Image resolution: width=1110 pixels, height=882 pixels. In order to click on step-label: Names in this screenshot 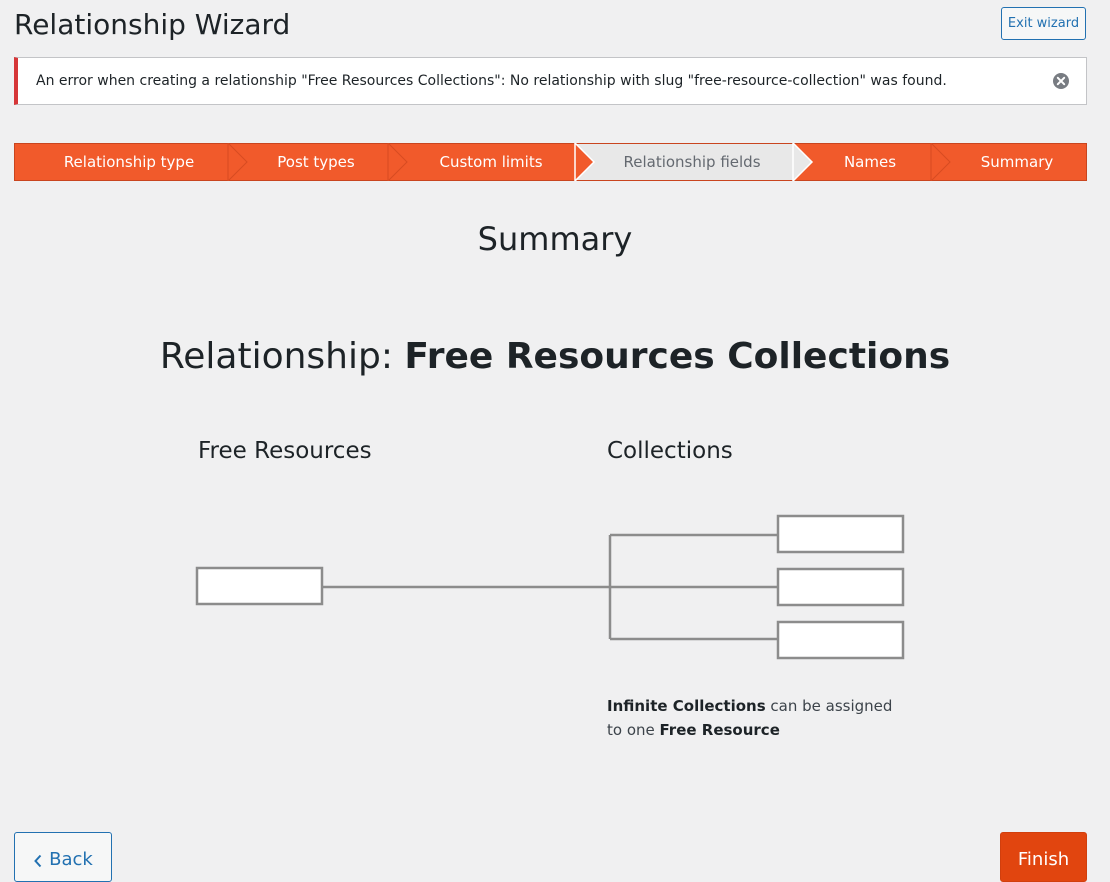, I will do `click(870, 162)`.